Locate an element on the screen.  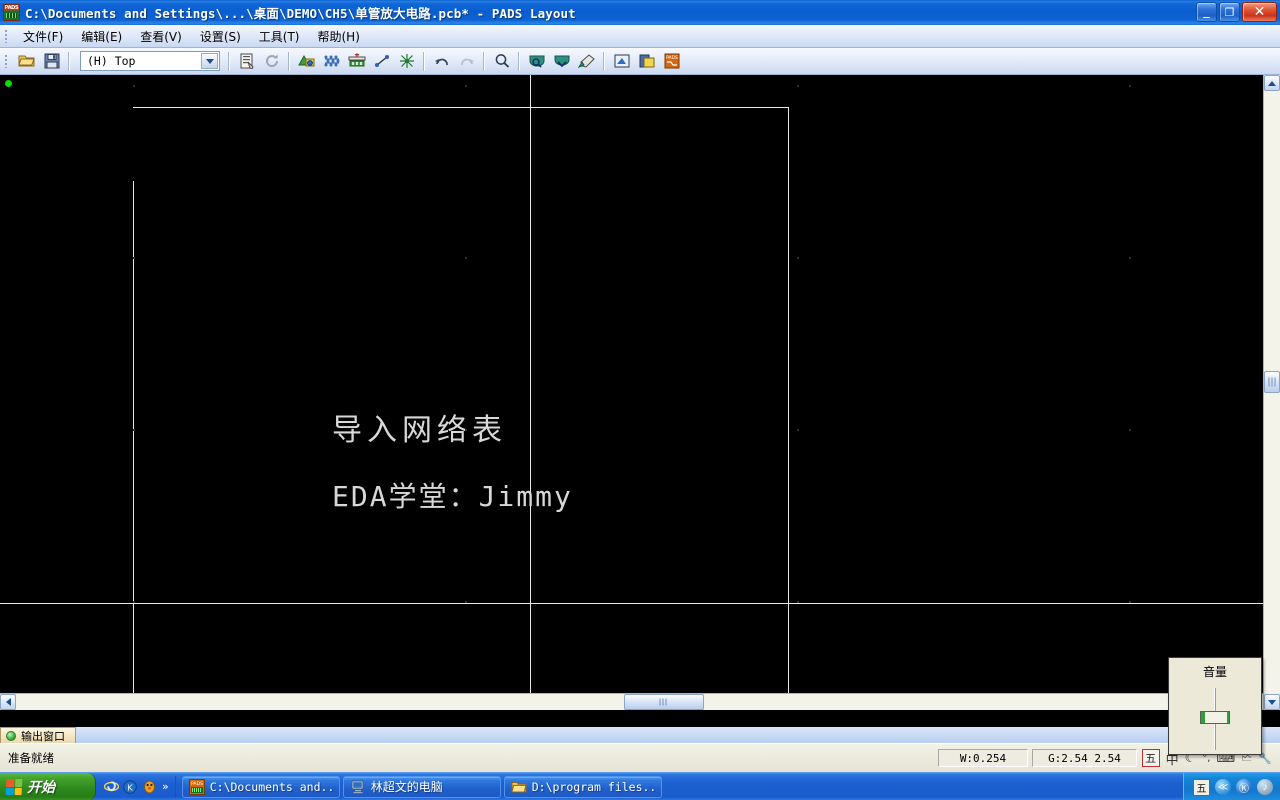
scroll-up-button is located at coordinates (1272, 83).